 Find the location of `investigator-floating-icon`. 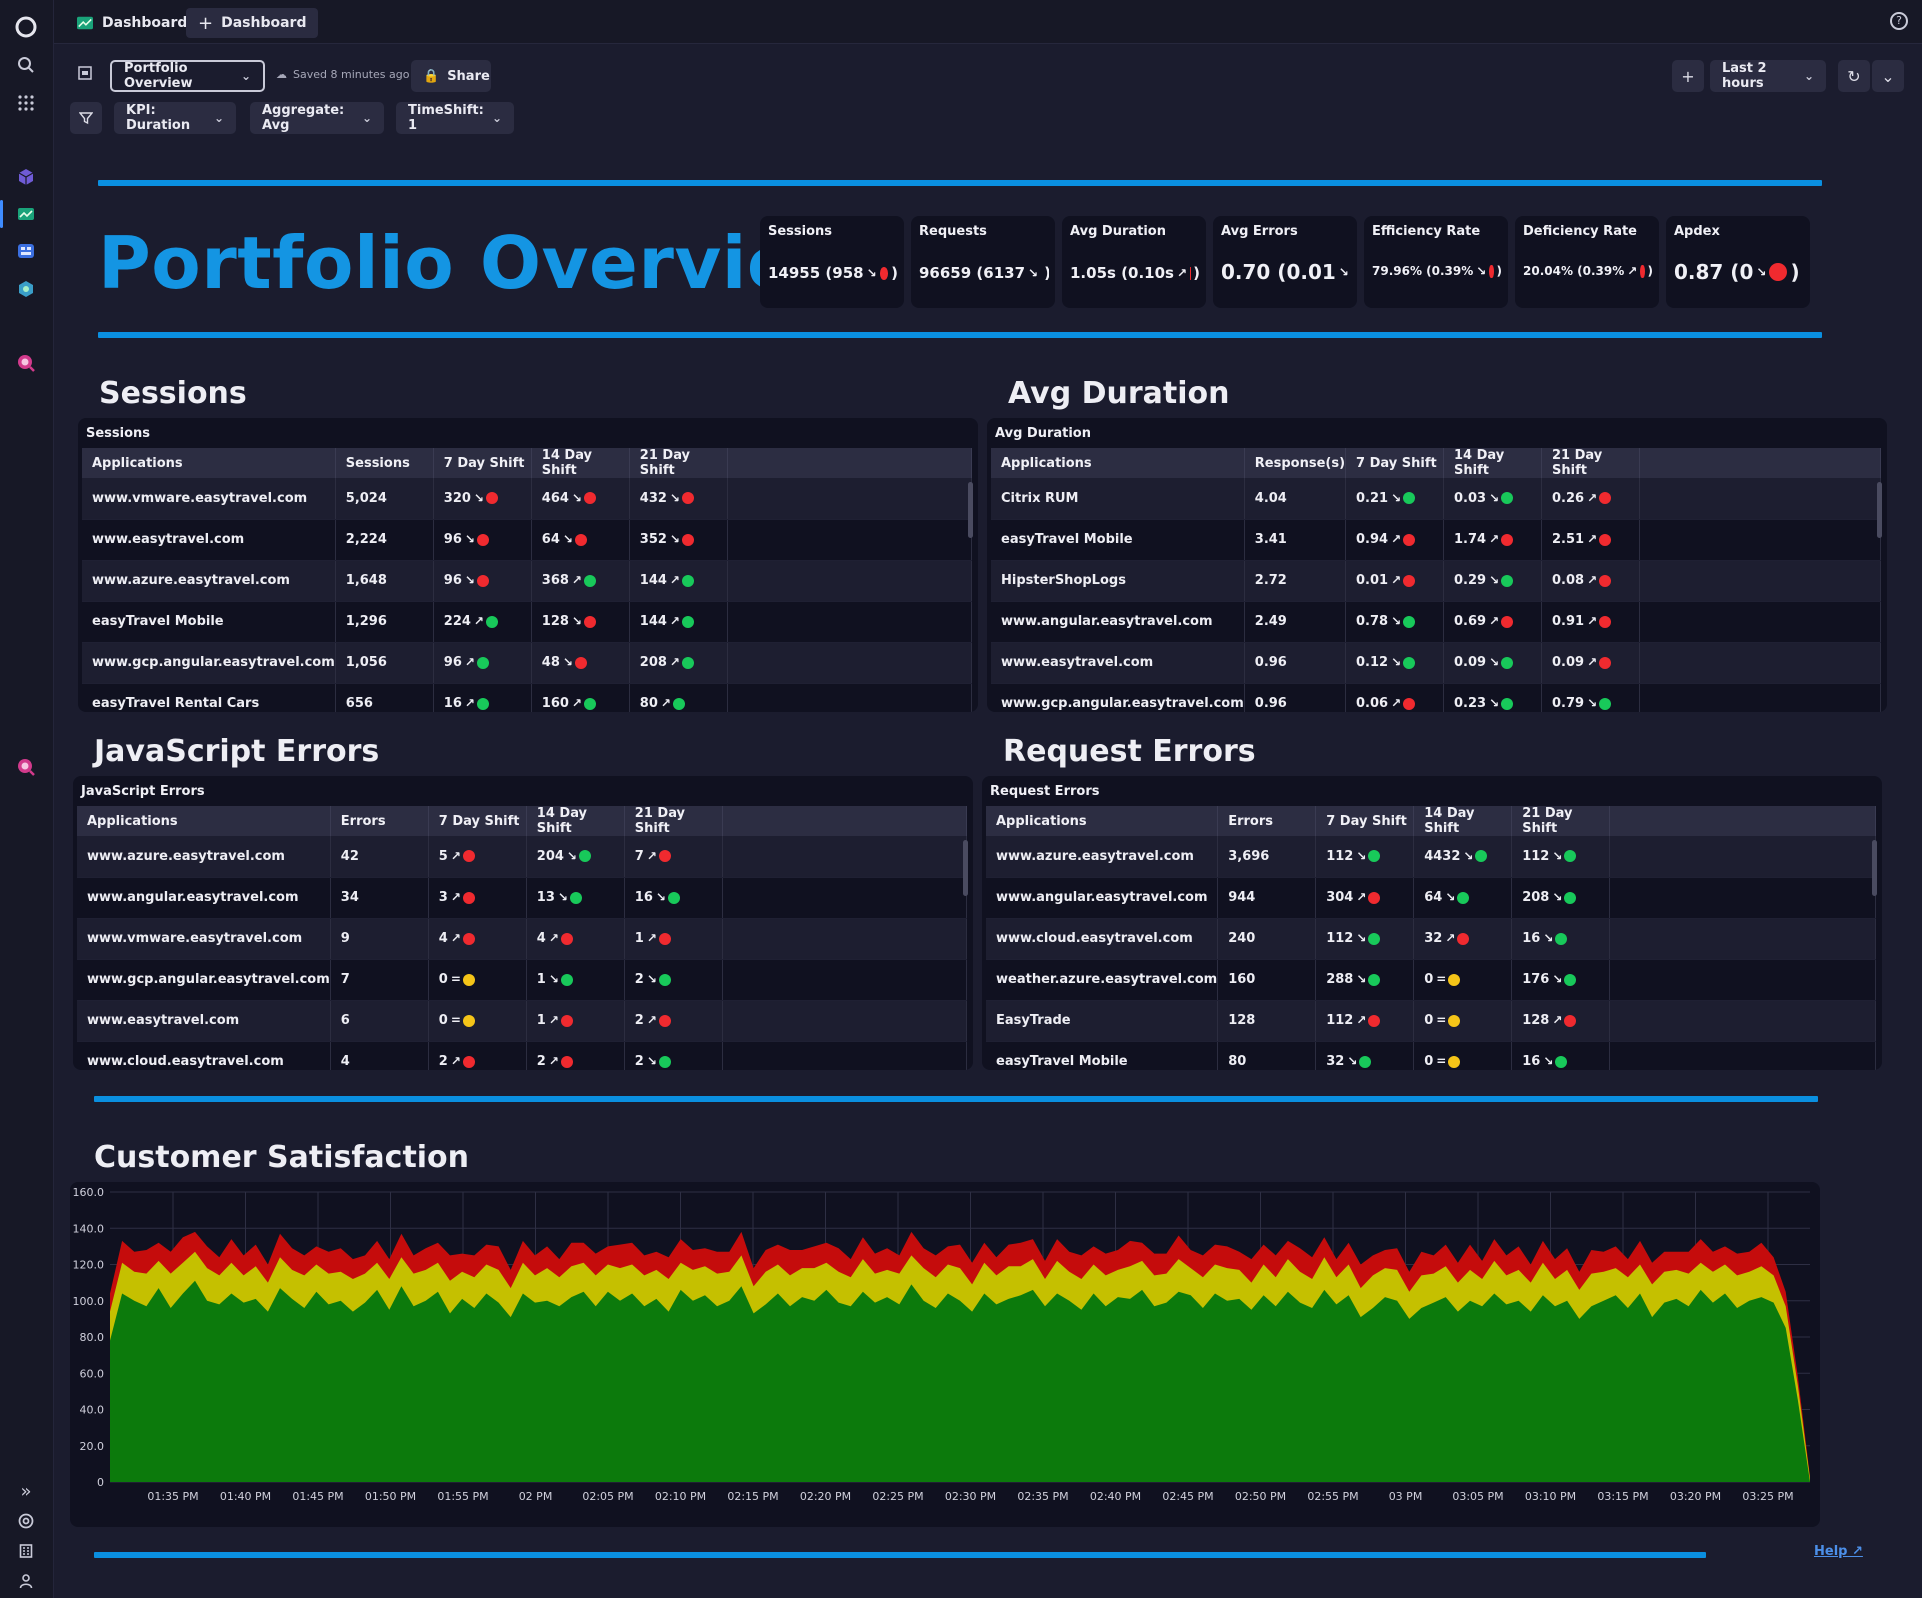

investigator-floating-icon is located at coordinates (26, 767).